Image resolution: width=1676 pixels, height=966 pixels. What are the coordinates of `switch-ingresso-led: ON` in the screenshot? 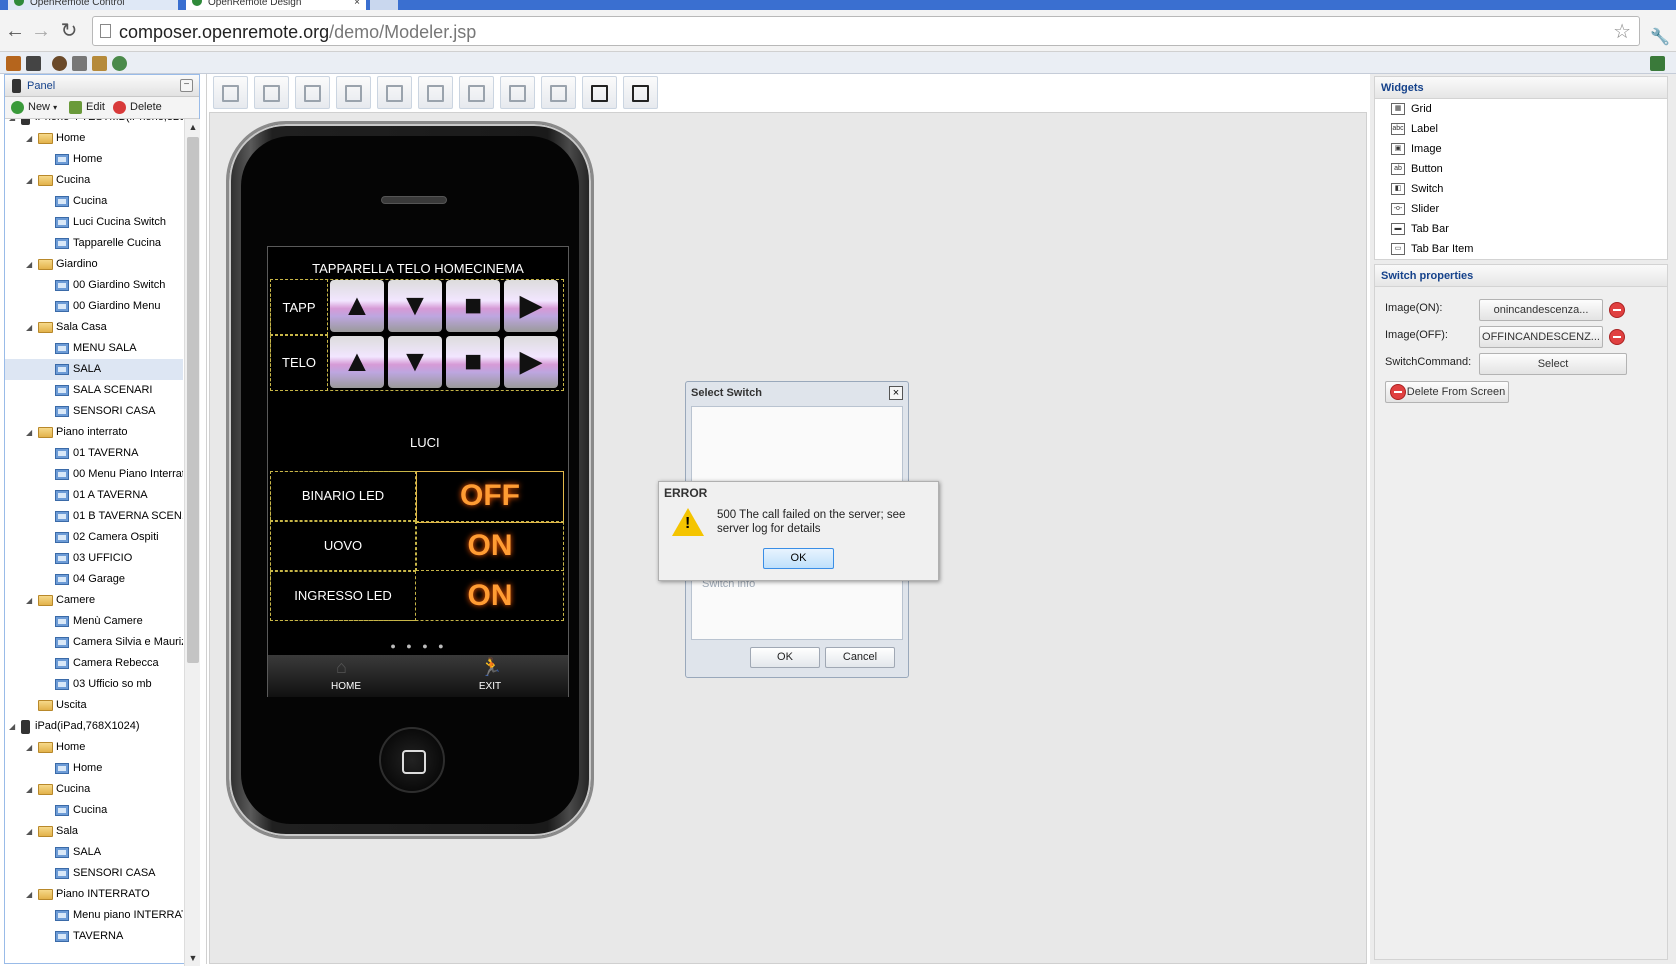 It's located at (490, 596).